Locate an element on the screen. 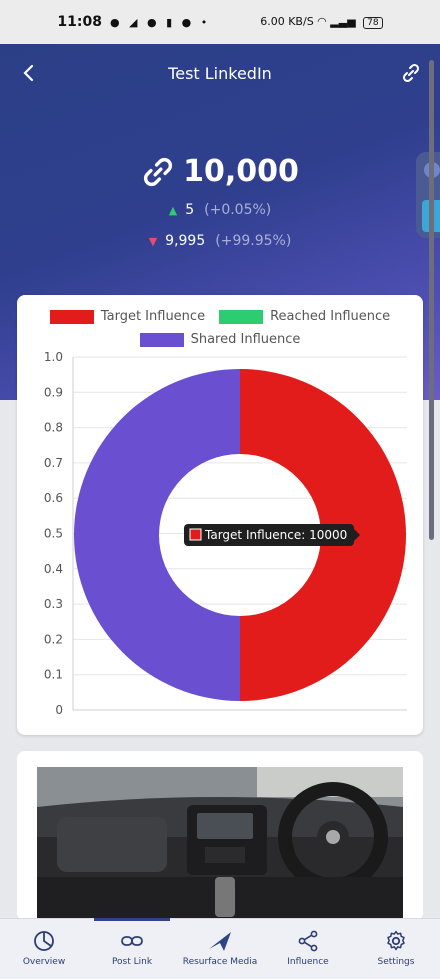  y-tick-label: 0 is located at coordinates (59, 710).